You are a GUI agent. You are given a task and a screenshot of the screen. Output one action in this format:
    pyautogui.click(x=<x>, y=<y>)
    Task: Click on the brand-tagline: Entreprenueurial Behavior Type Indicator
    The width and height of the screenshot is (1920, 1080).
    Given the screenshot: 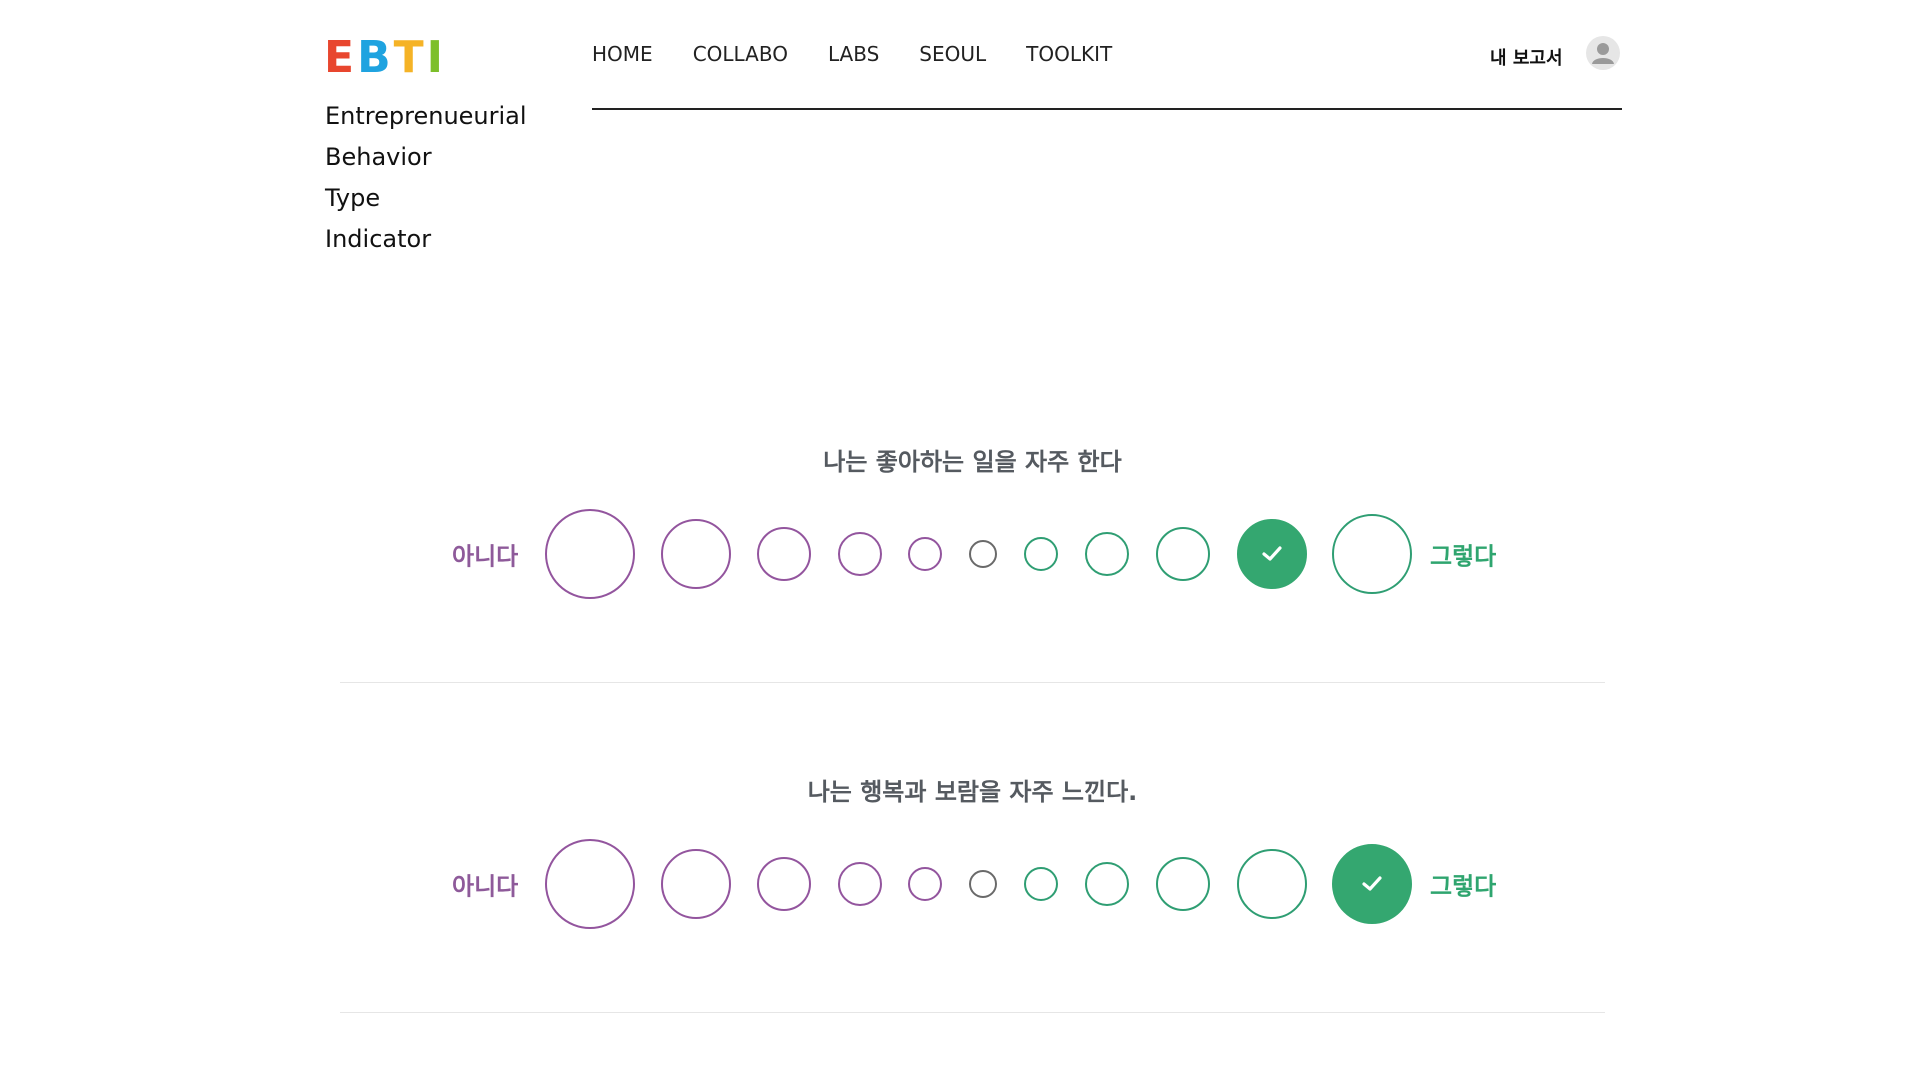 What is the action you would take?
    pyautogui.click(x=426, y=178)
    